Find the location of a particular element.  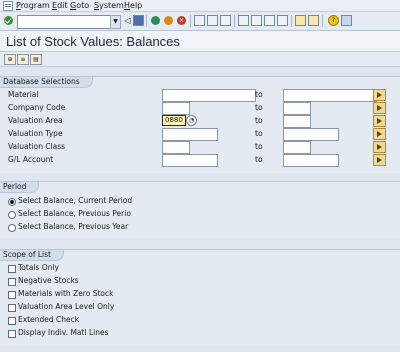

gl-account-label: G/L Account is located at coordinates (31, 159).